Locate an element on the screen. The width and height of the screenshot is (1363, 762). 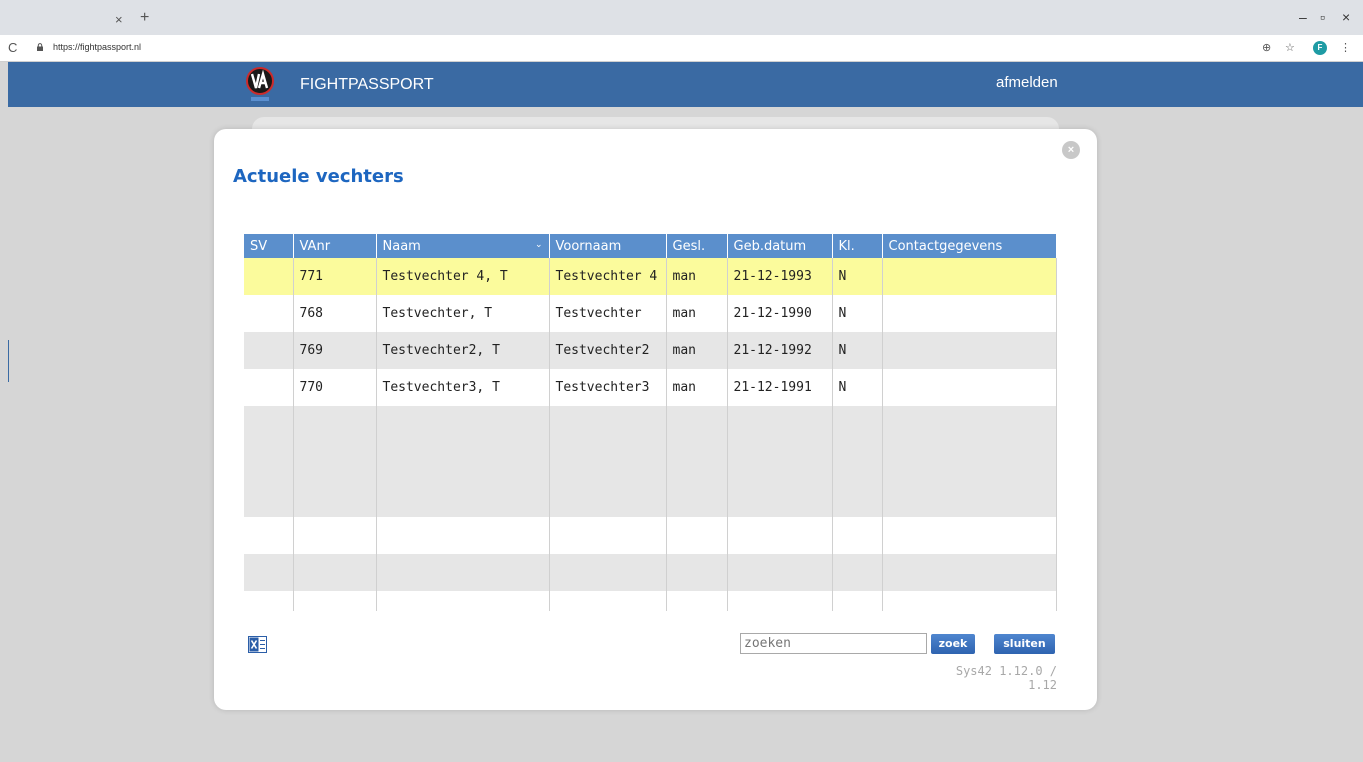
cell-naam: Testvechter 4, T is located at coordinates (463, 276).